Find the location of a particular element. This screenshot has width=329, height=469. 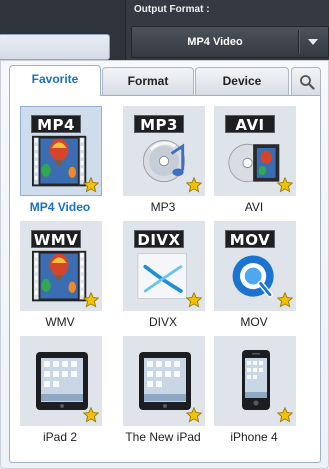

chevron-down-icon is located at coordinates (313, 42).